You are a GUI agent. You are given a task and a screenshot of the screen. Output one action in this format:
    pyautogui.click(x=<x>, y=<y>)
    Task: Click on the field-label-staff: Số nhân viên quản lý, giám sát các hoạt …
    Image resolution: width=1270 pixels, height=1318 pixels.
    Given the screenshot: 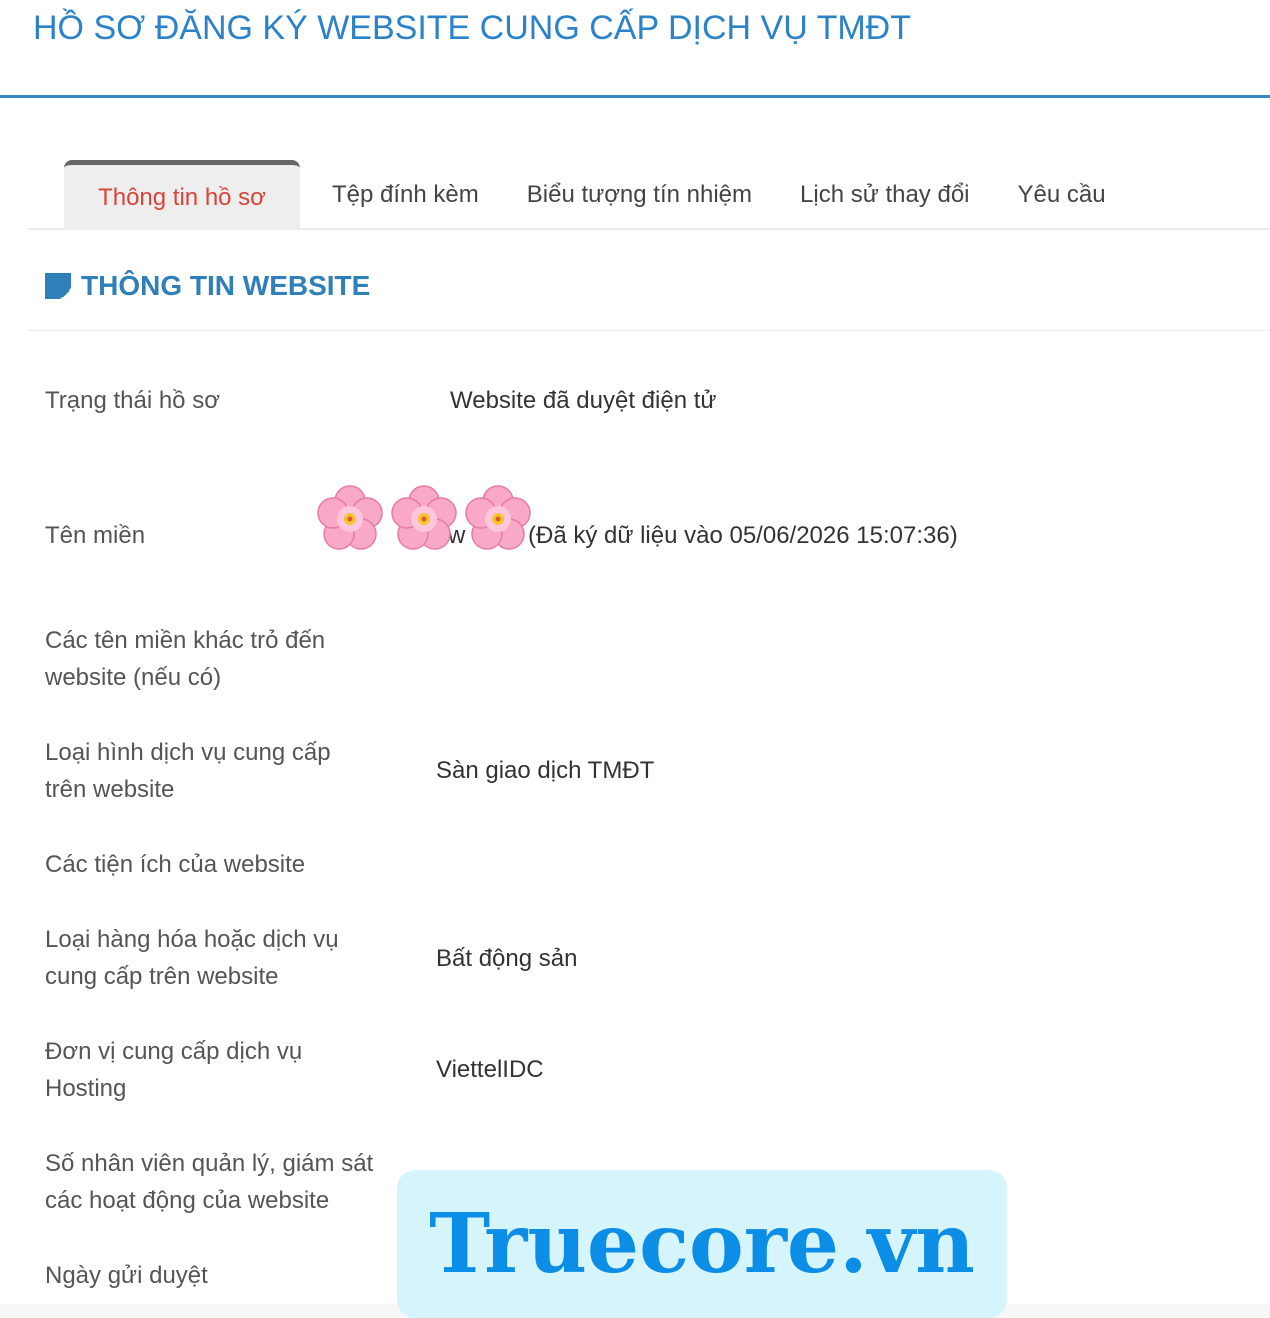 What is the action you would take?
    pyautogui.click(x=209, y=1182)
    